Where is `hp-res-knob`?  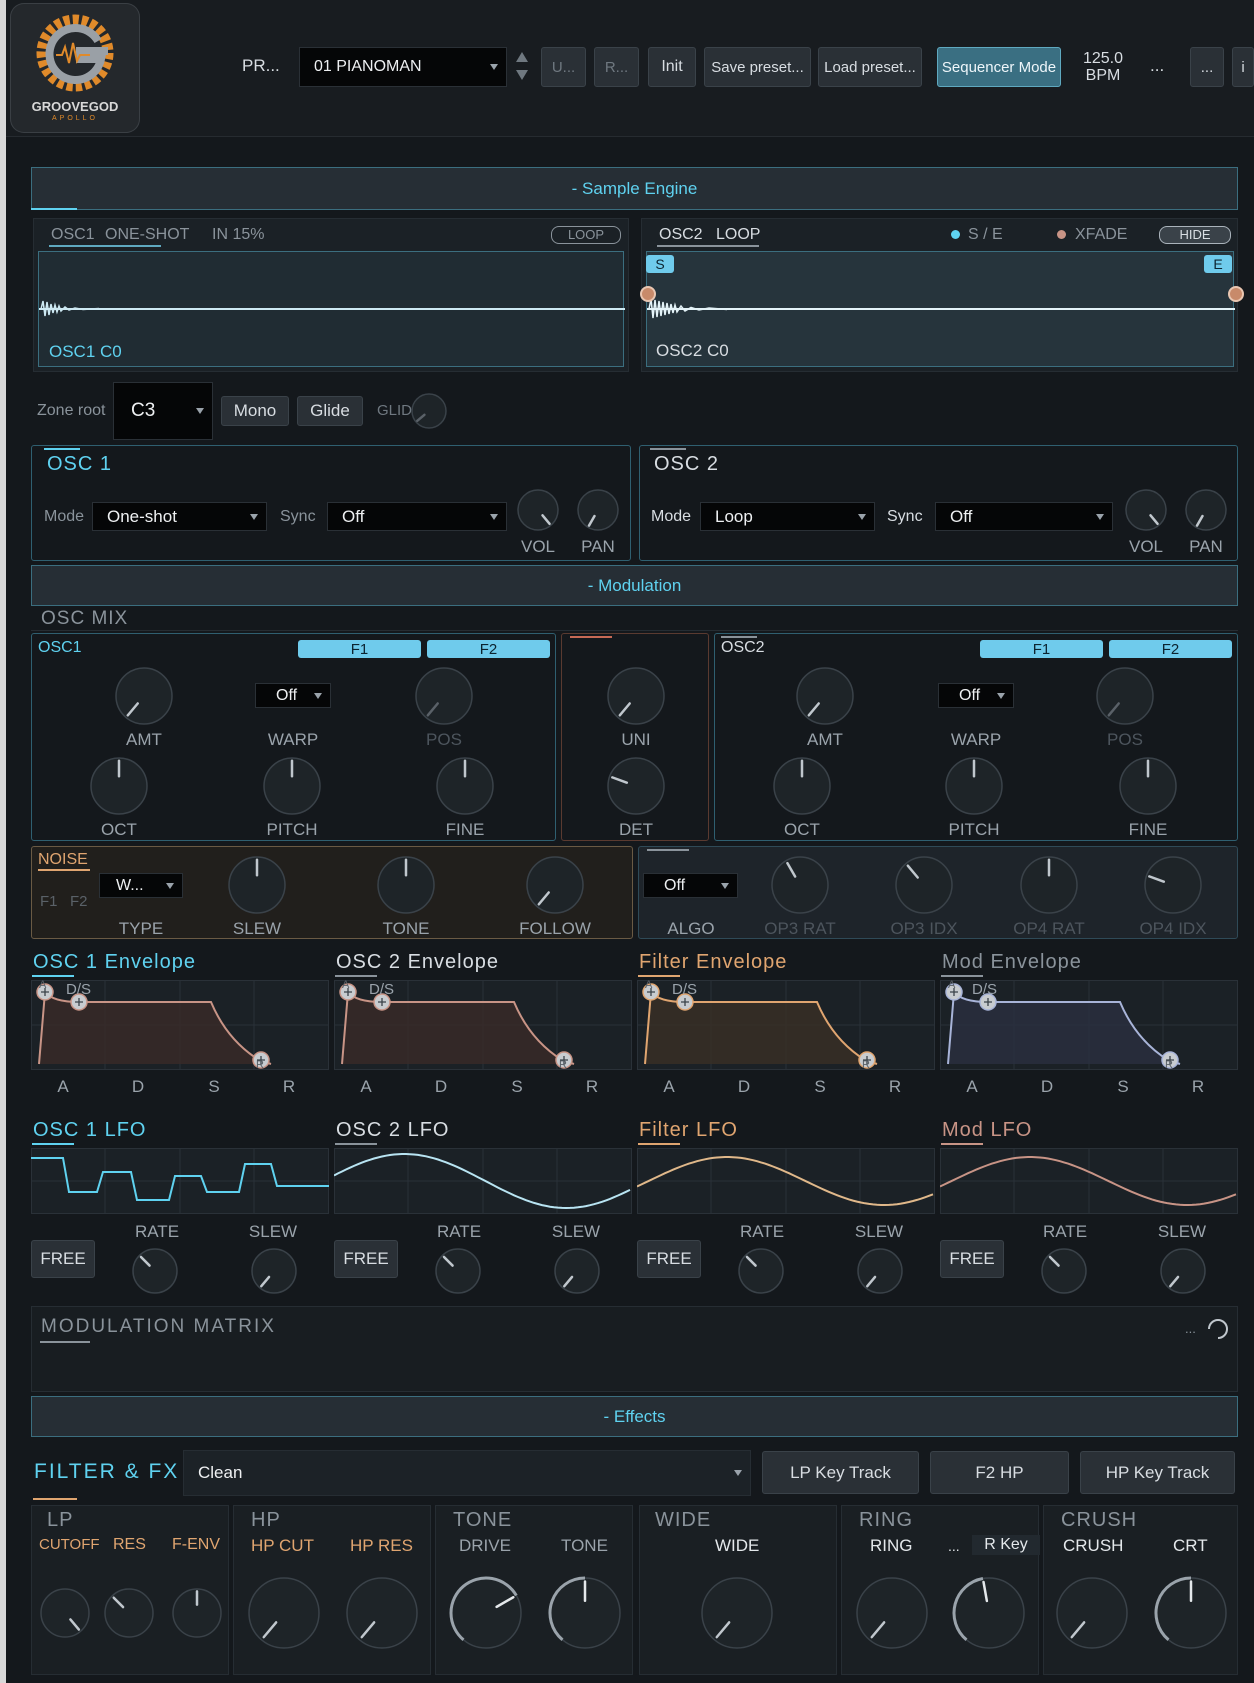 hp-res-knob is located at coordinates (382, 1615).